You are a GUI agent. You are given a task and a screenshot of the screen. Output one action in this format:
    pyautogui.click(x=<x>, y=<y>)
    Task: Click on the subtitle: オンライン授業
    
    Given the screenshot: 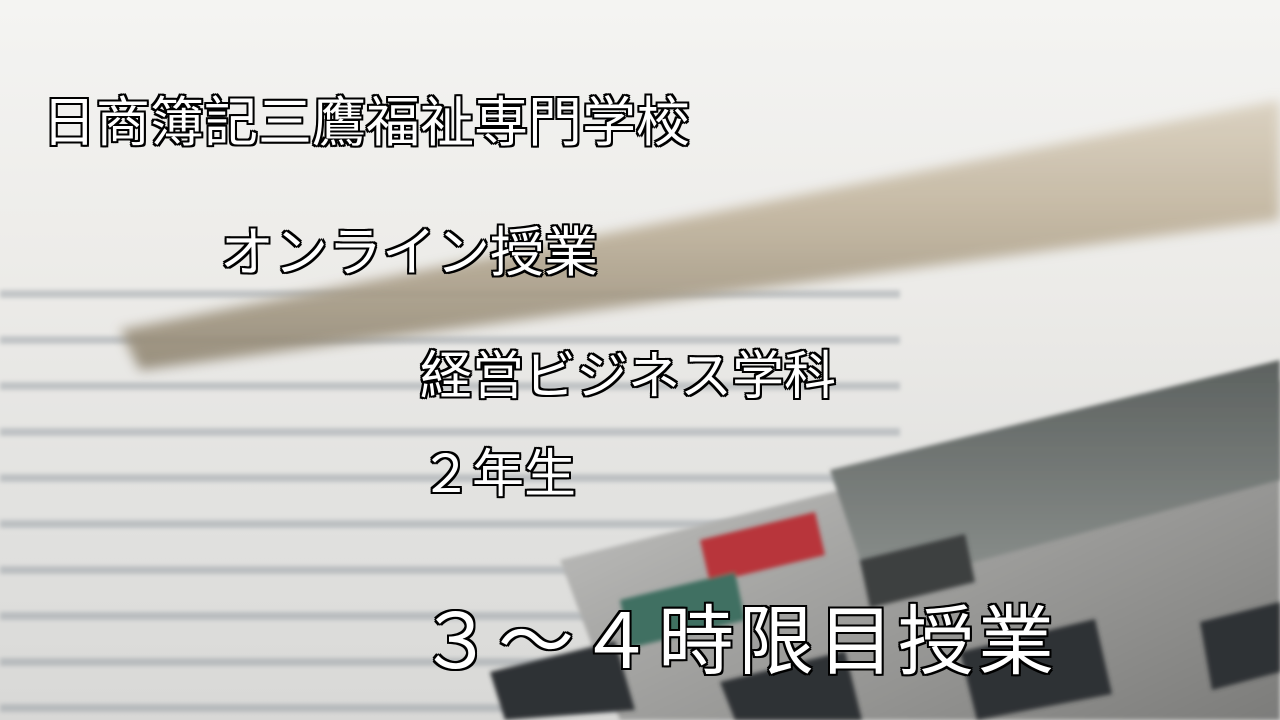 What is the action you would take?
    pyautogui.click(x=409, y=252)
    